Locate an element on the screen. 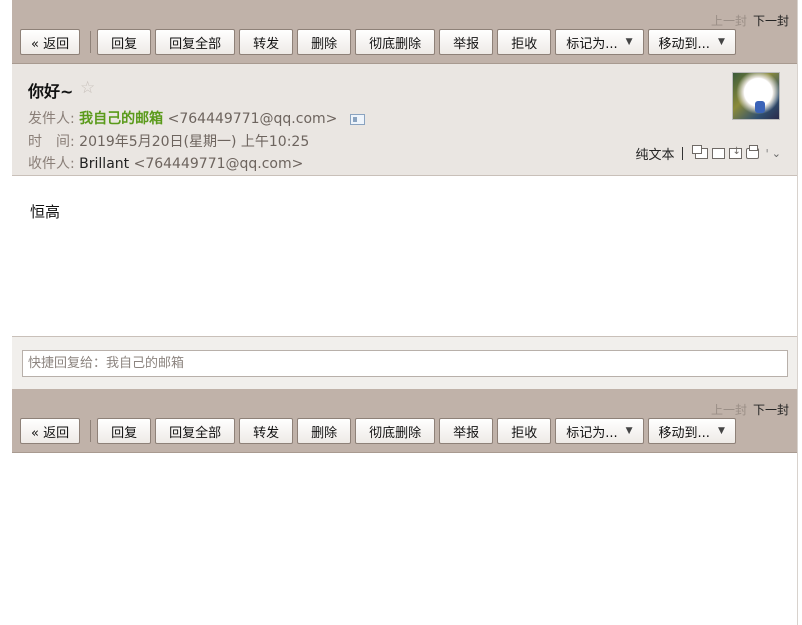 This screenshot has height=625, width=802. recipient-row: 收件人: Brillant <764449771@qq.com> is located at coordinates (165, 163).